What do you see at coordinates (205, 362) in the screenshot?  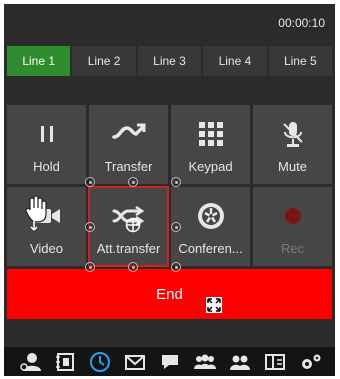 I see `groups-icon` at bounding box center [205, 362].